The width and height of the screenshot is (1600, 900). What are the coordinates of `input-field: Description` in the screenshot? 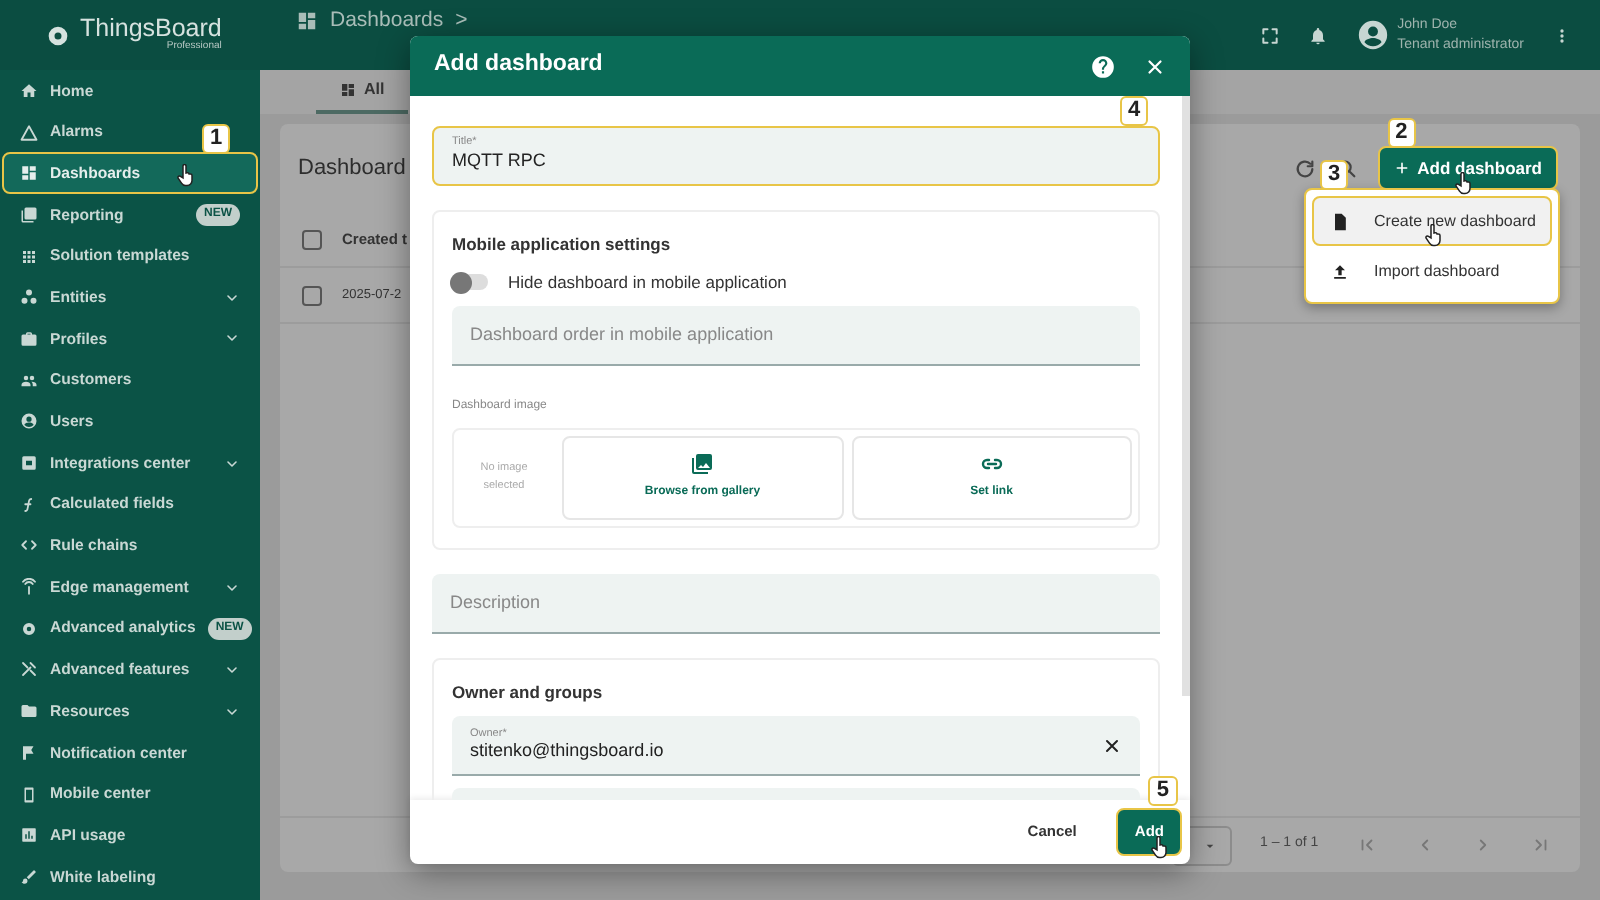 It's located at (796, 603).